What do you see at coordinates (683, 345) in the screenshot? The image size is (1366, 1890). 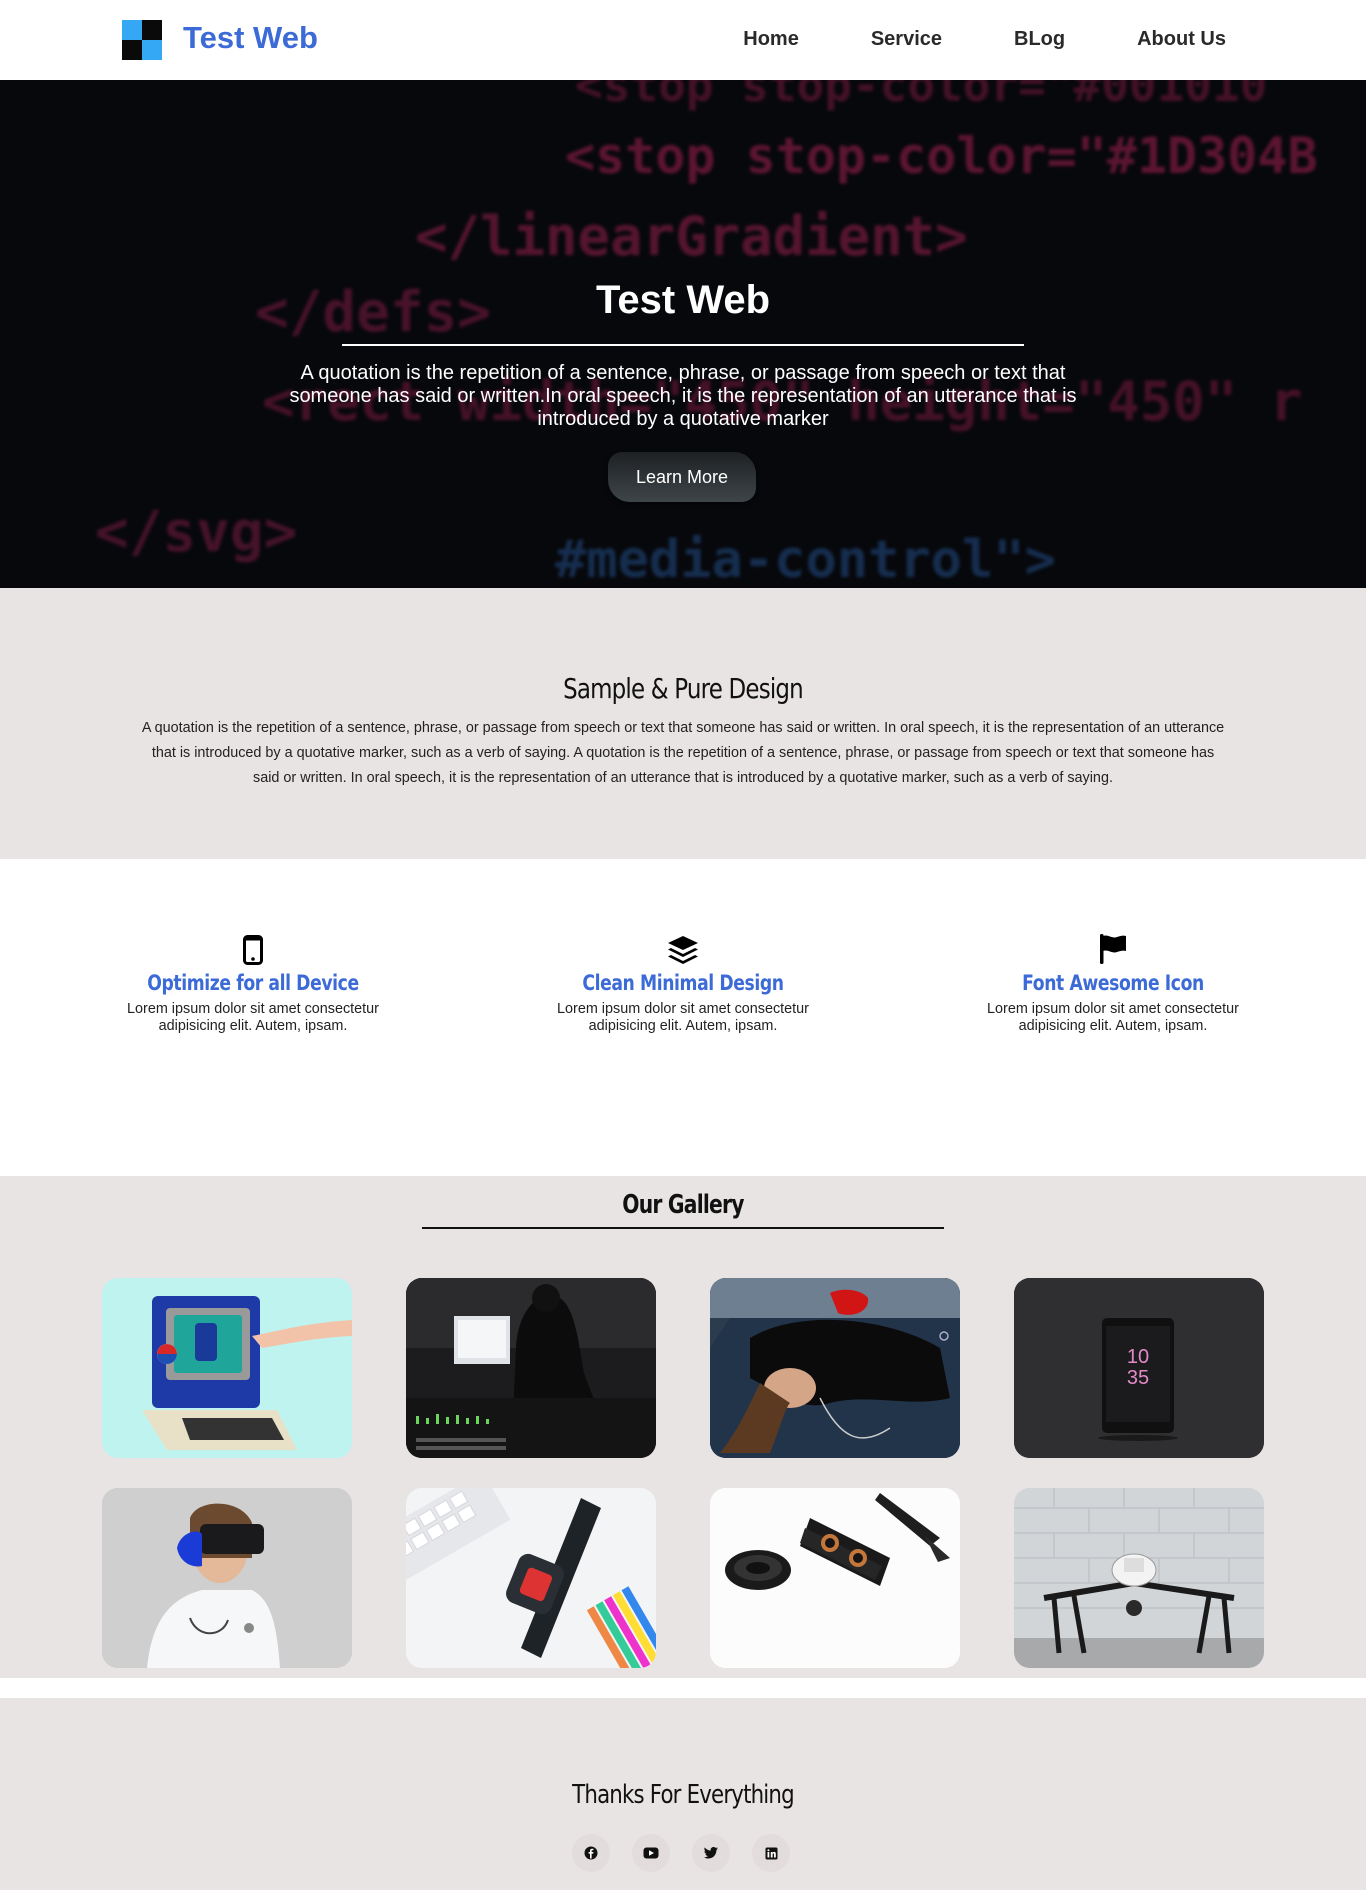 I see `hero-divider` at bounding box center [683, 345].